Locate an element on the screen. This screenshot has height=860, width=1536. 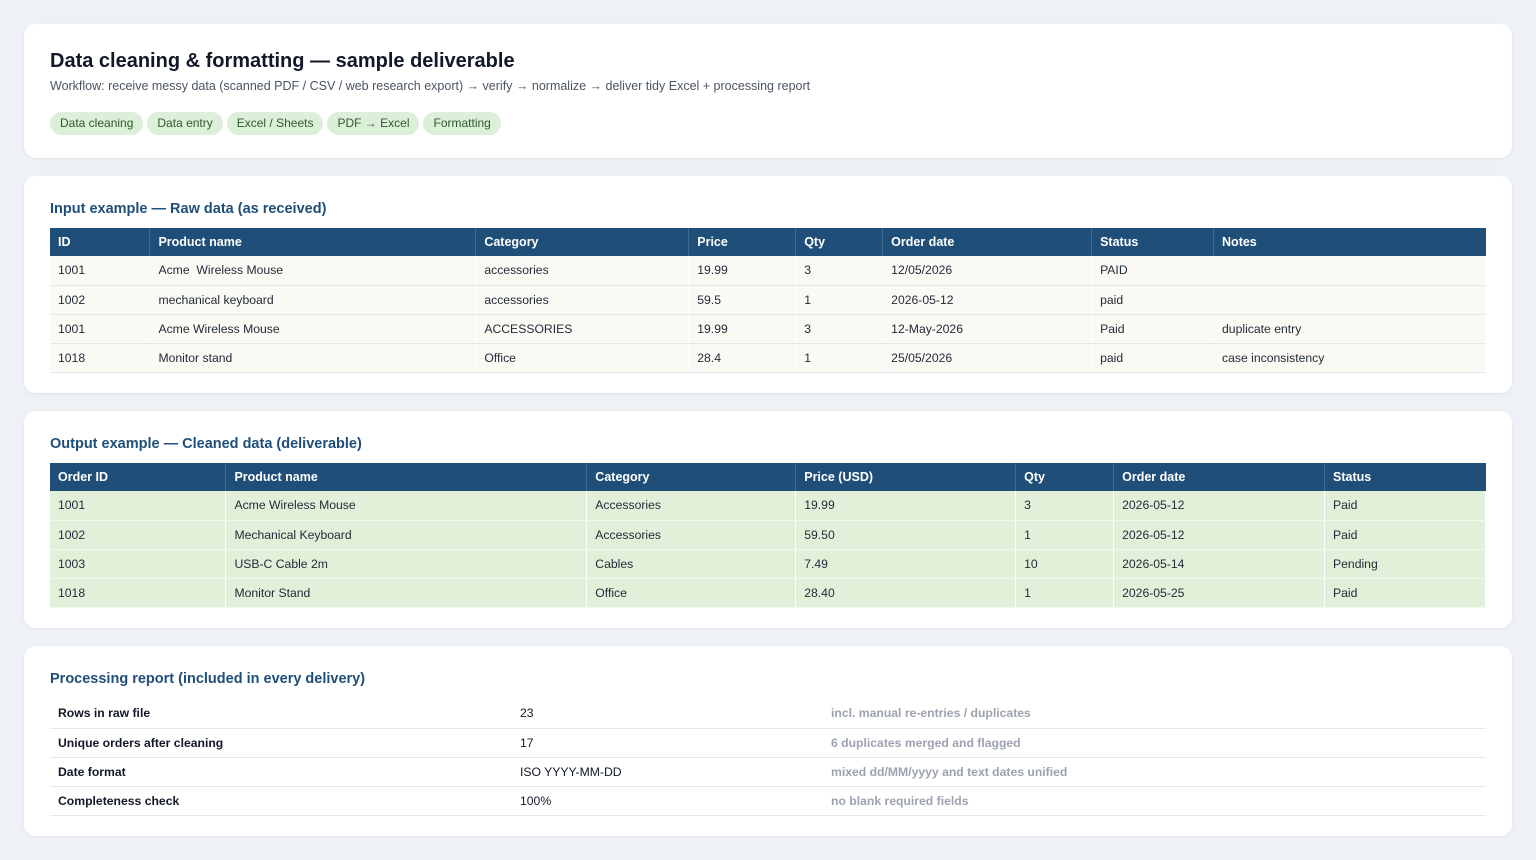
tag-formatting: Formatting is located at coordinates (462, 123).